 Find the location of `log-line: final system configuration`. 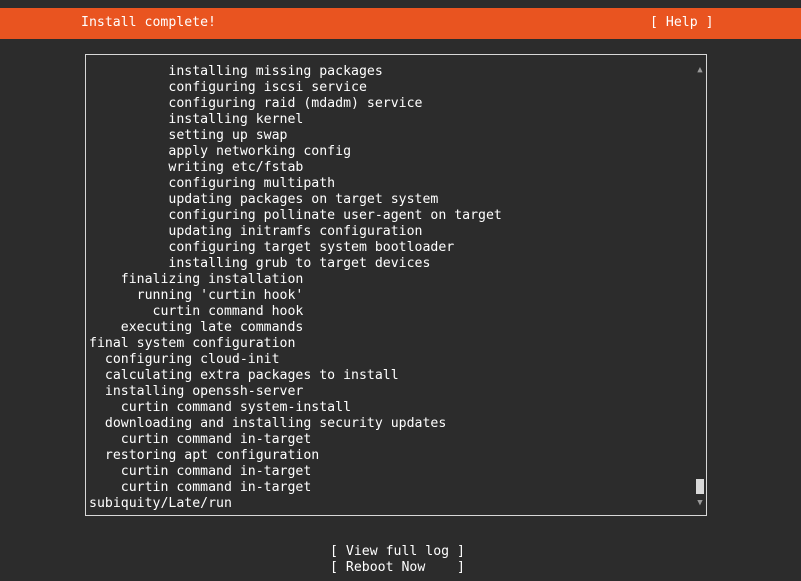

log-line: final system configuration is located at coordinates (192, 343).